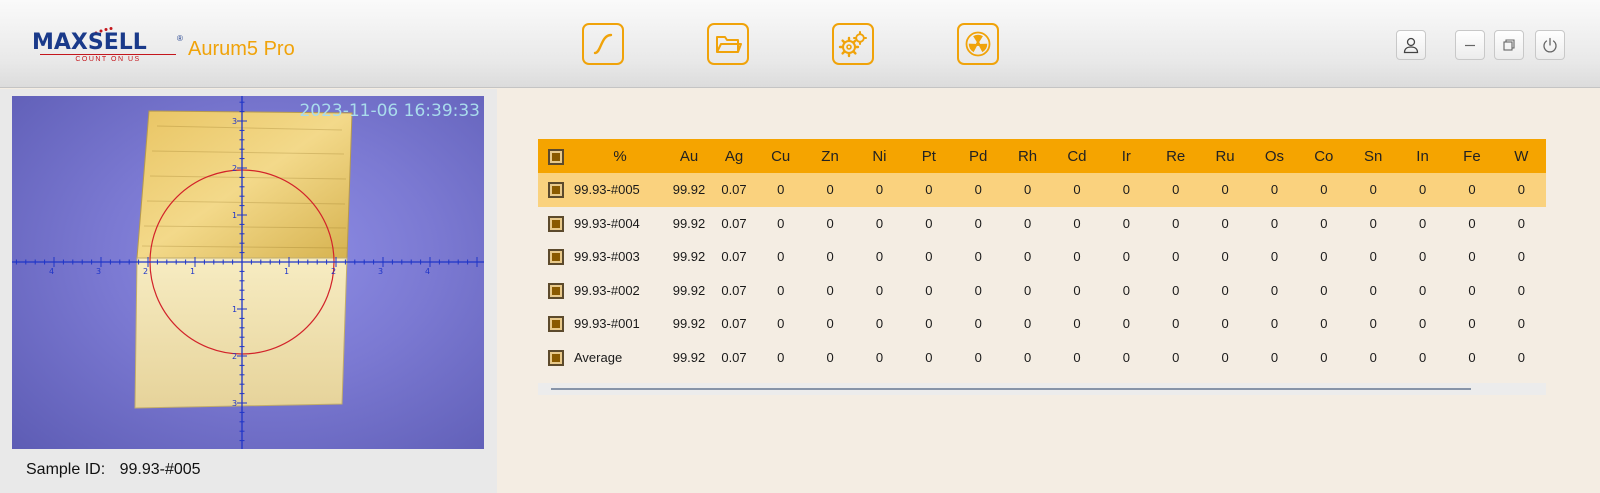 The width and height of the screenshot is (1600, 493). What do you see at coordinates (1077, 156) in the screenshot?
I see `column-header: Cd` at bounding box center [1077, 156].